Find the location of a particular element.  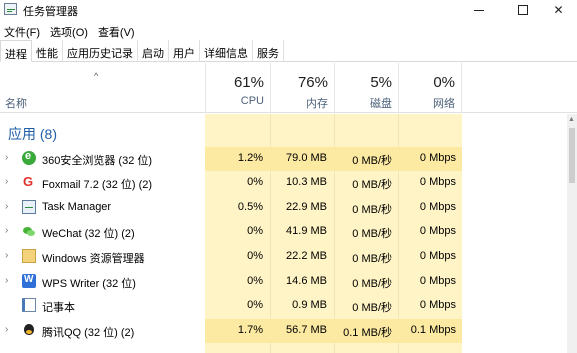

process-name: 记事本 is located at coordinates (58, 308).